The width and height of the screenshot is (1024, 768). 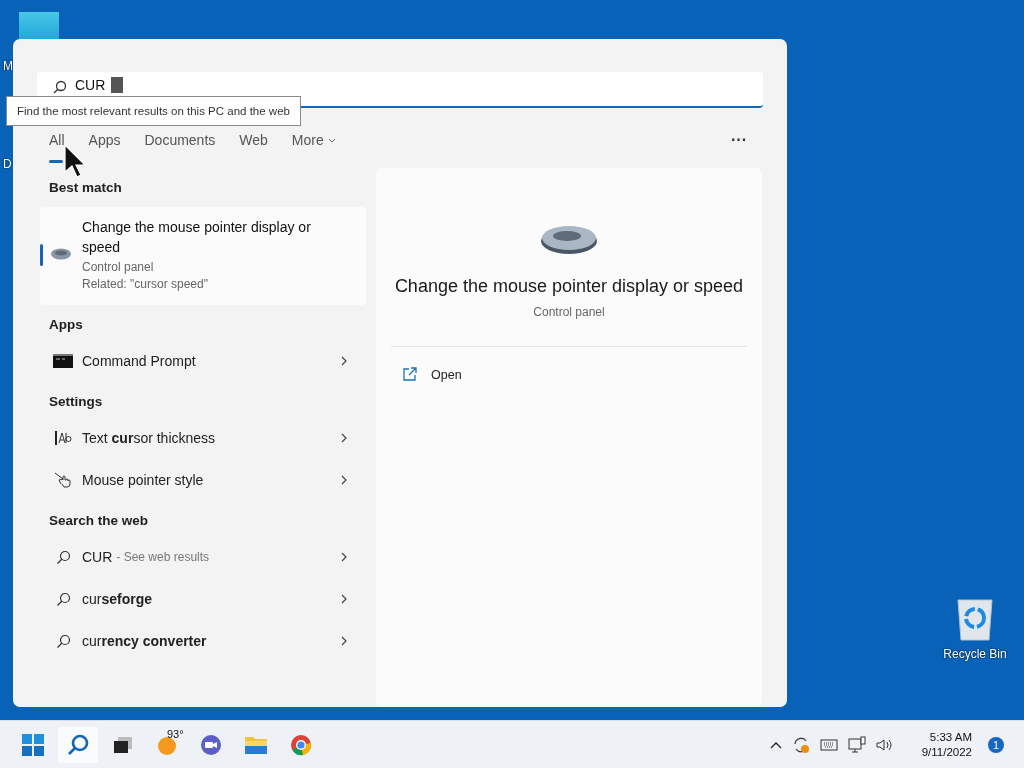 I want to click on result-label: Mouse pointer style, so click(x=143, y=480).